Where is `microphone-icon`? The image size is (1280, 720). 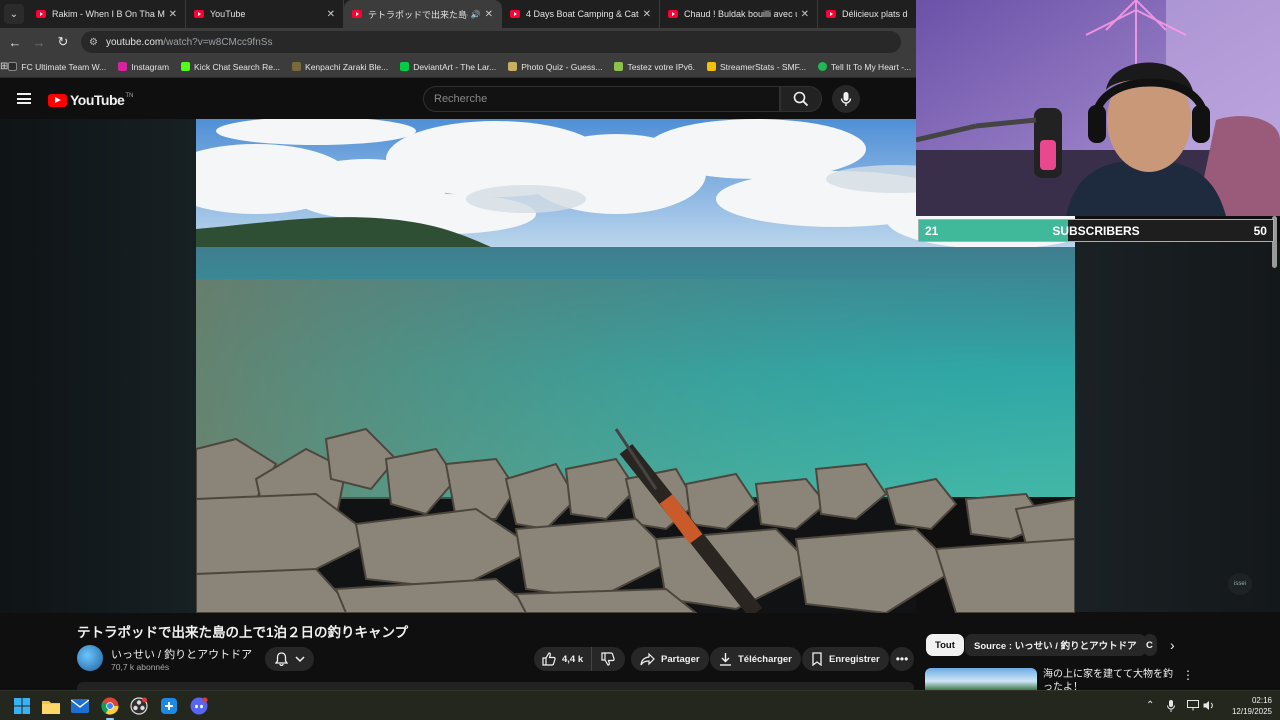
microphone-icon is located at coordinates (846, 99).